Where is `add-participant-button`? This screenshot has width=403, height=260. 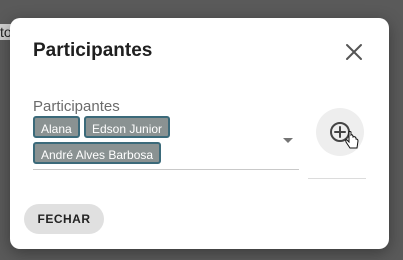 add-participant-button is located at coordinates (340, 132).